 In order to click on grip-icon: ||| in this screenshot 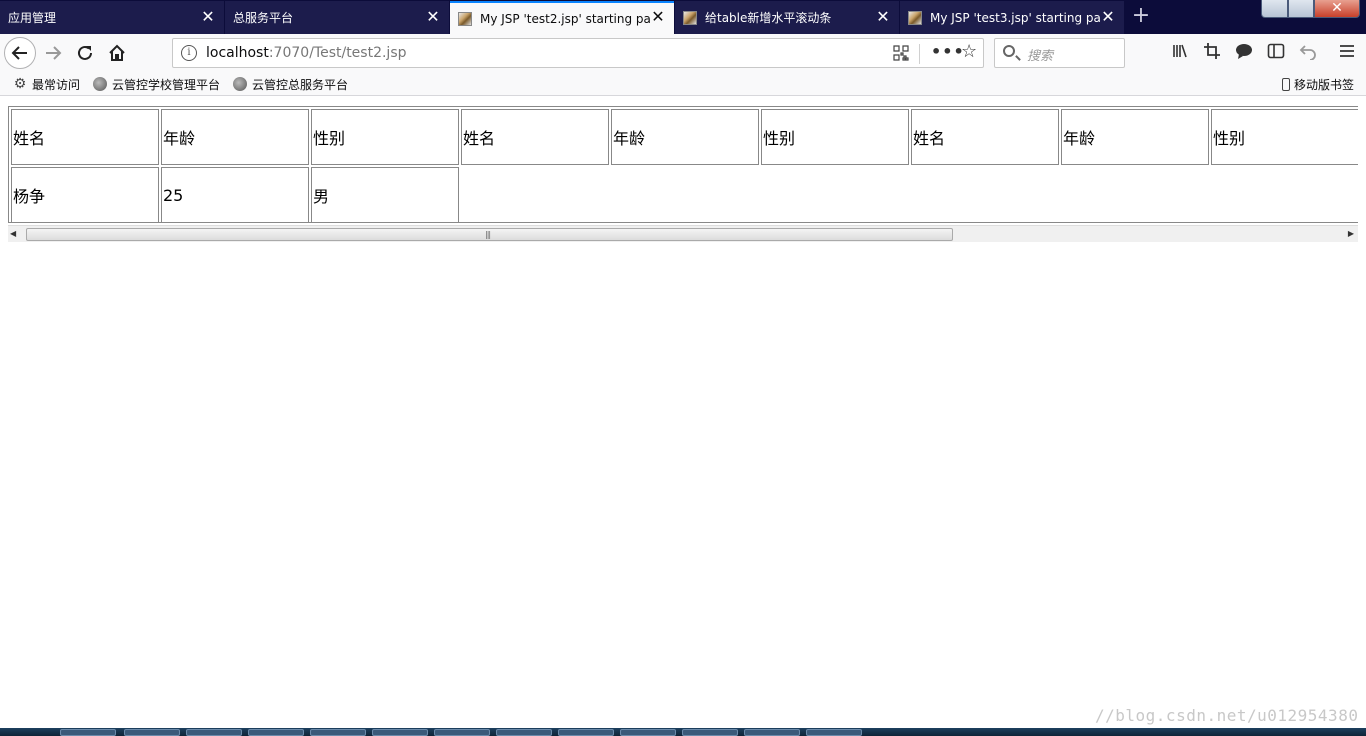, I will do `click(488, 234)`.